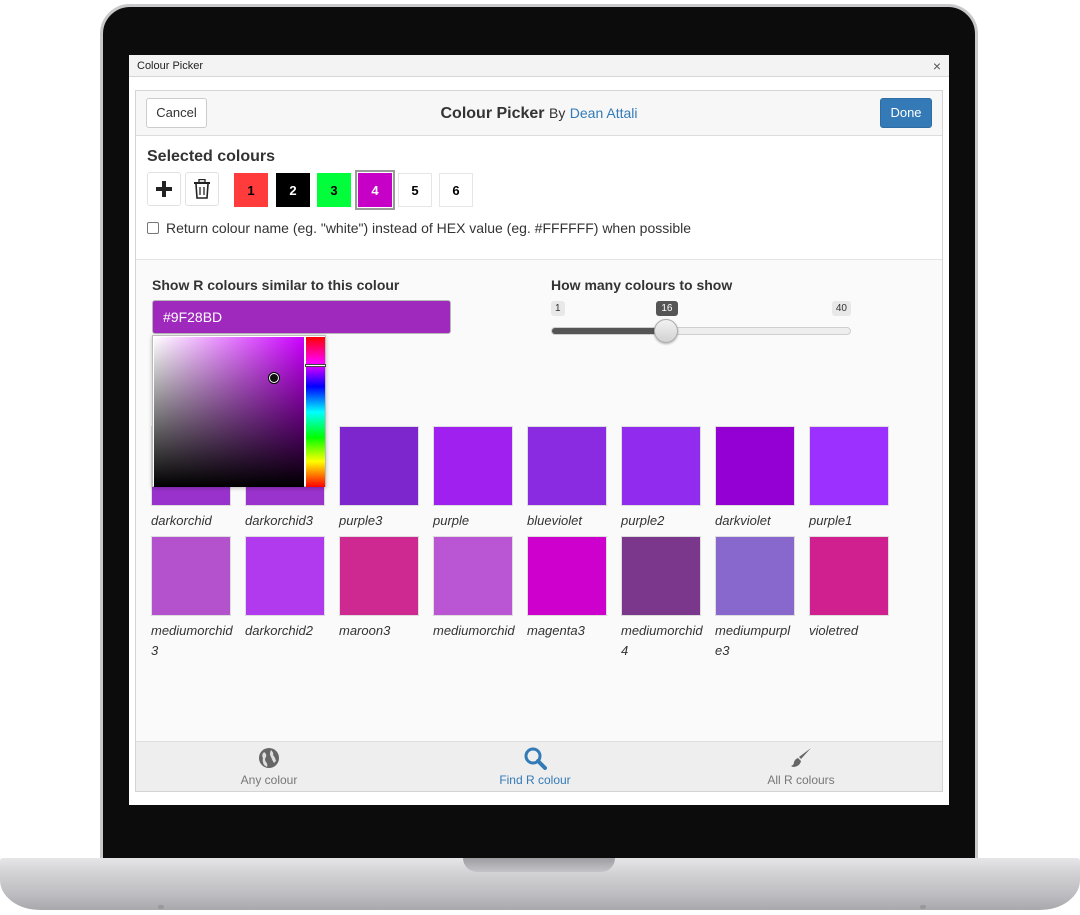  Describe the element at coordinates (361, 520) in the screenshot. I see `colour-name: purple3` at that location.